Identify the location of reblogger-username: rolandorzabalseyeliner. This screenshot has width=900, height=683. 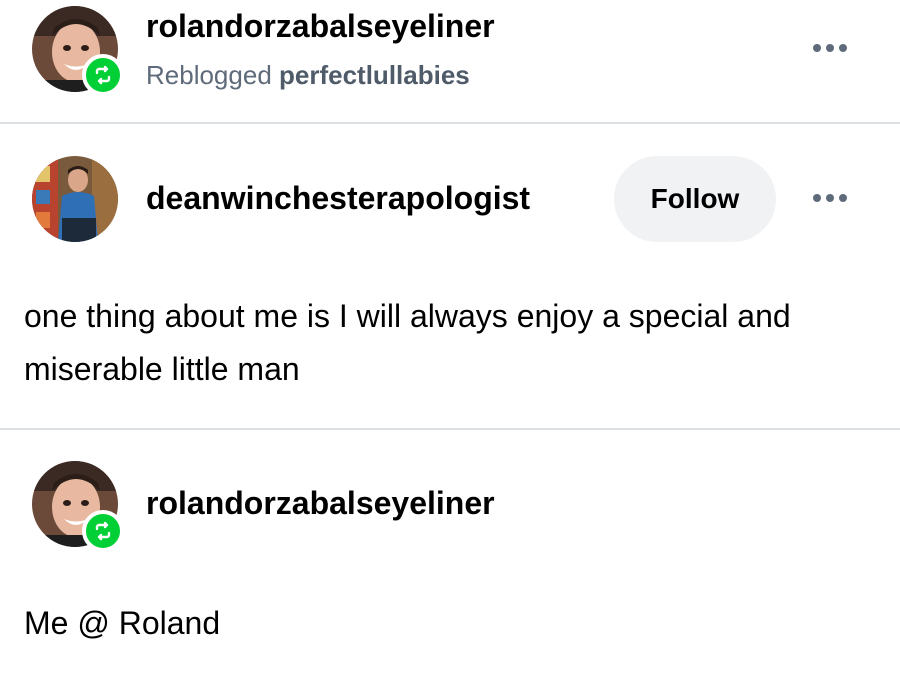
(320, 26).